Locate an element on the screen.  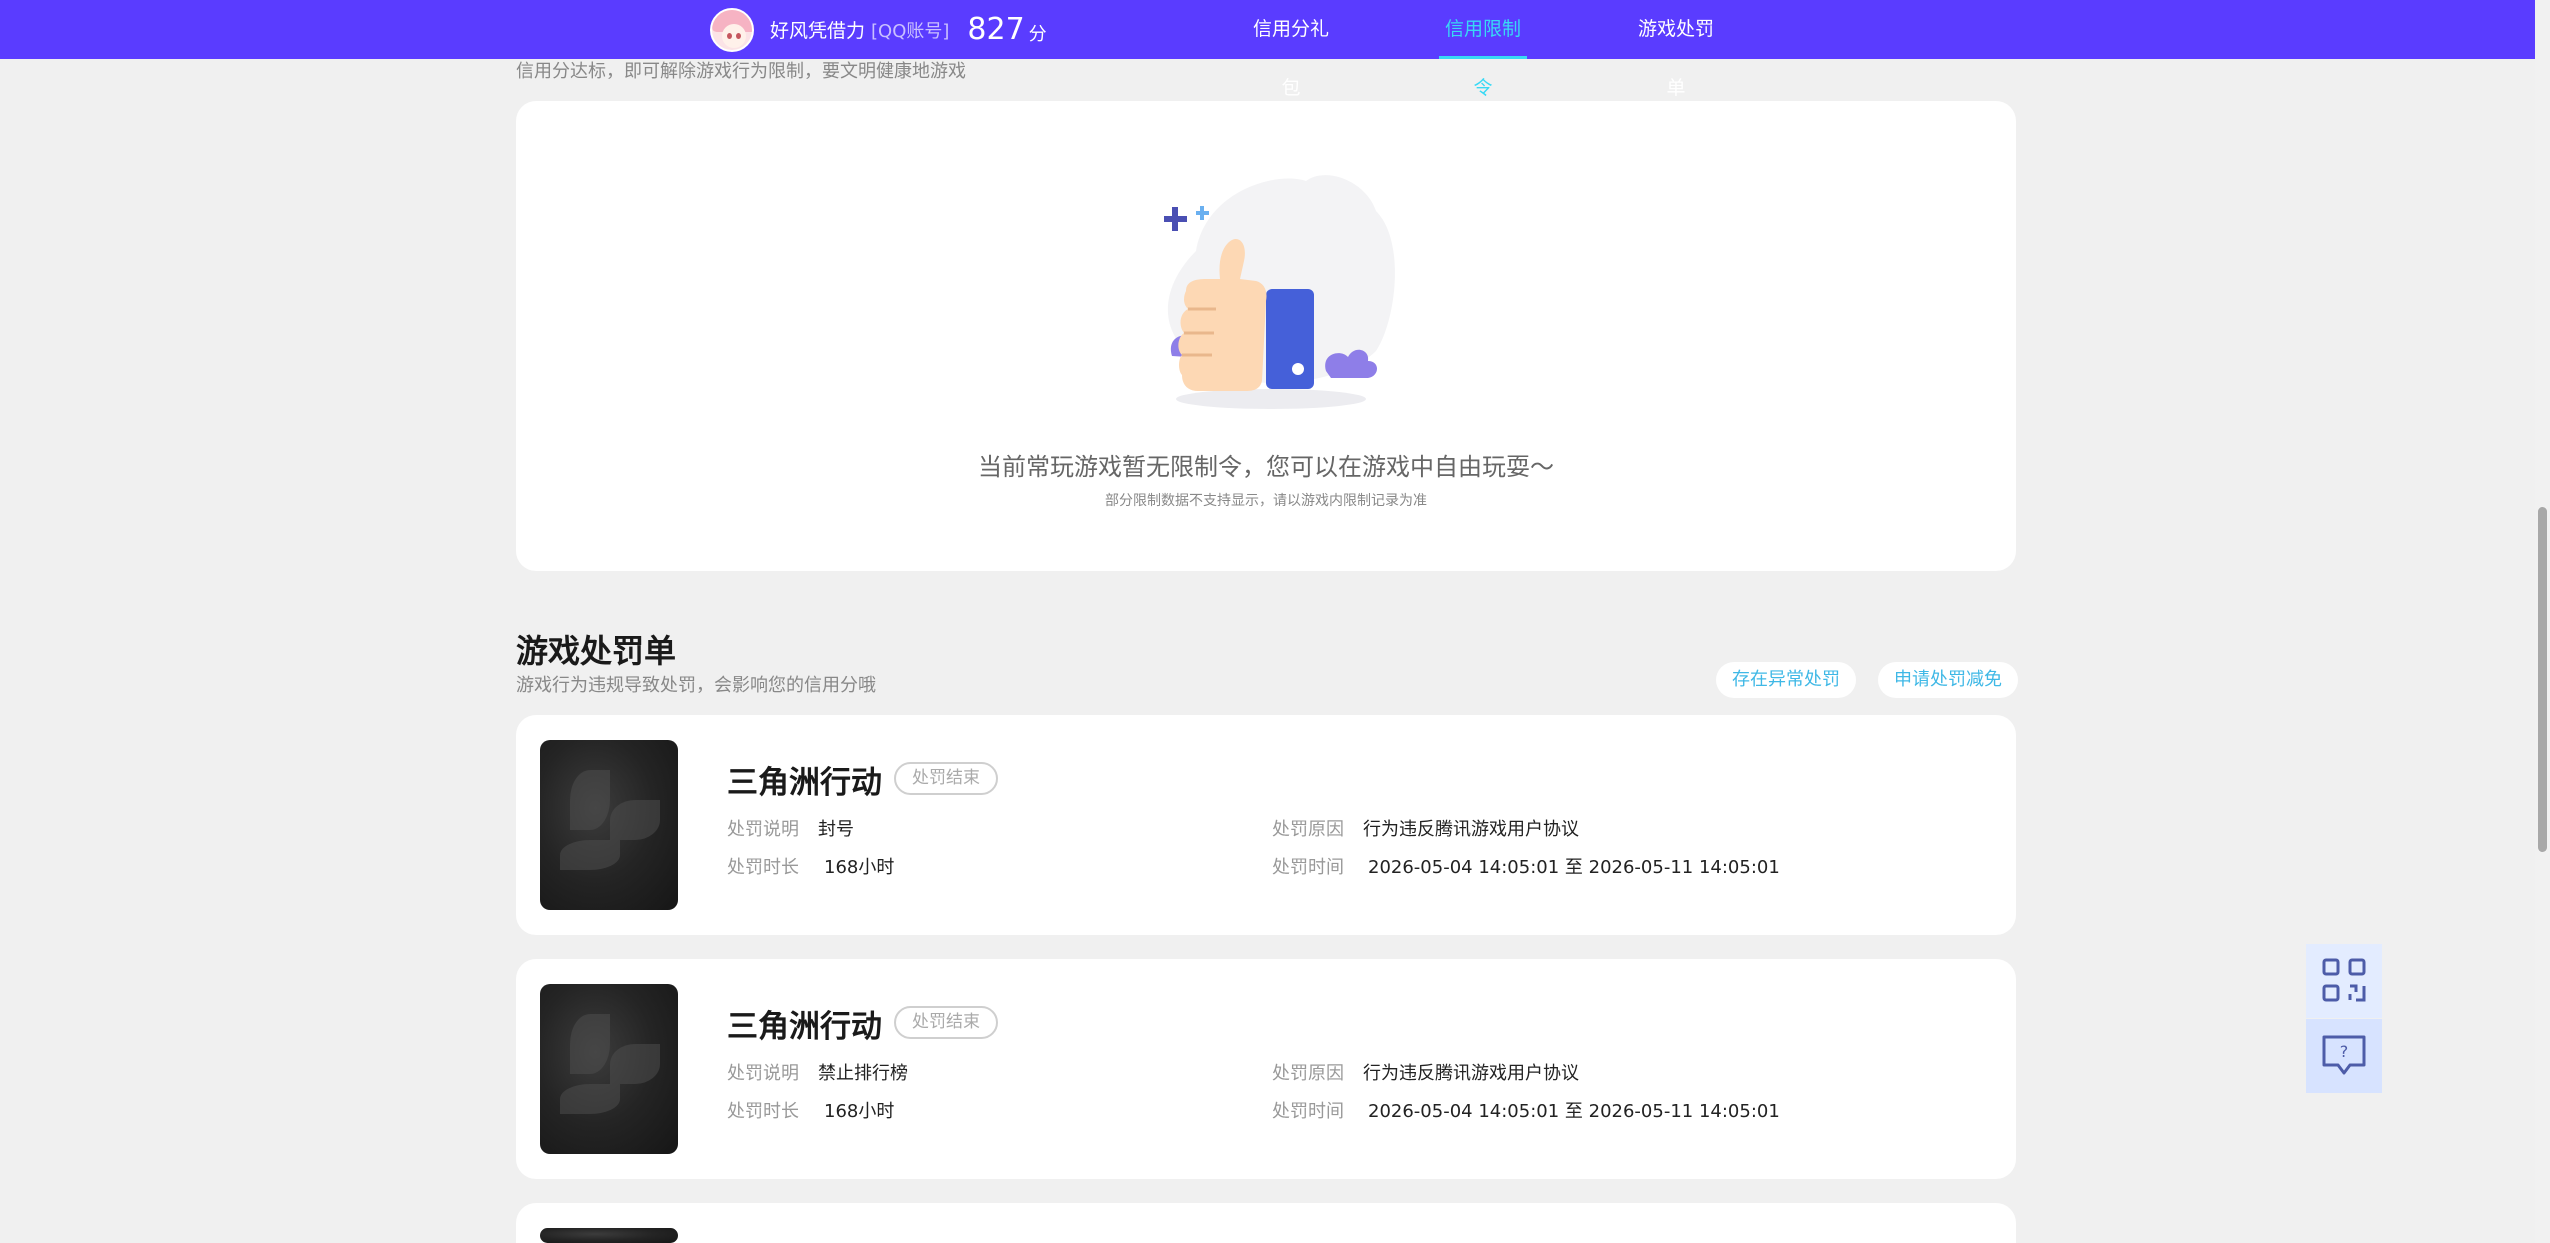
feedback-button: ? is located at coordinates (2344, 1056).